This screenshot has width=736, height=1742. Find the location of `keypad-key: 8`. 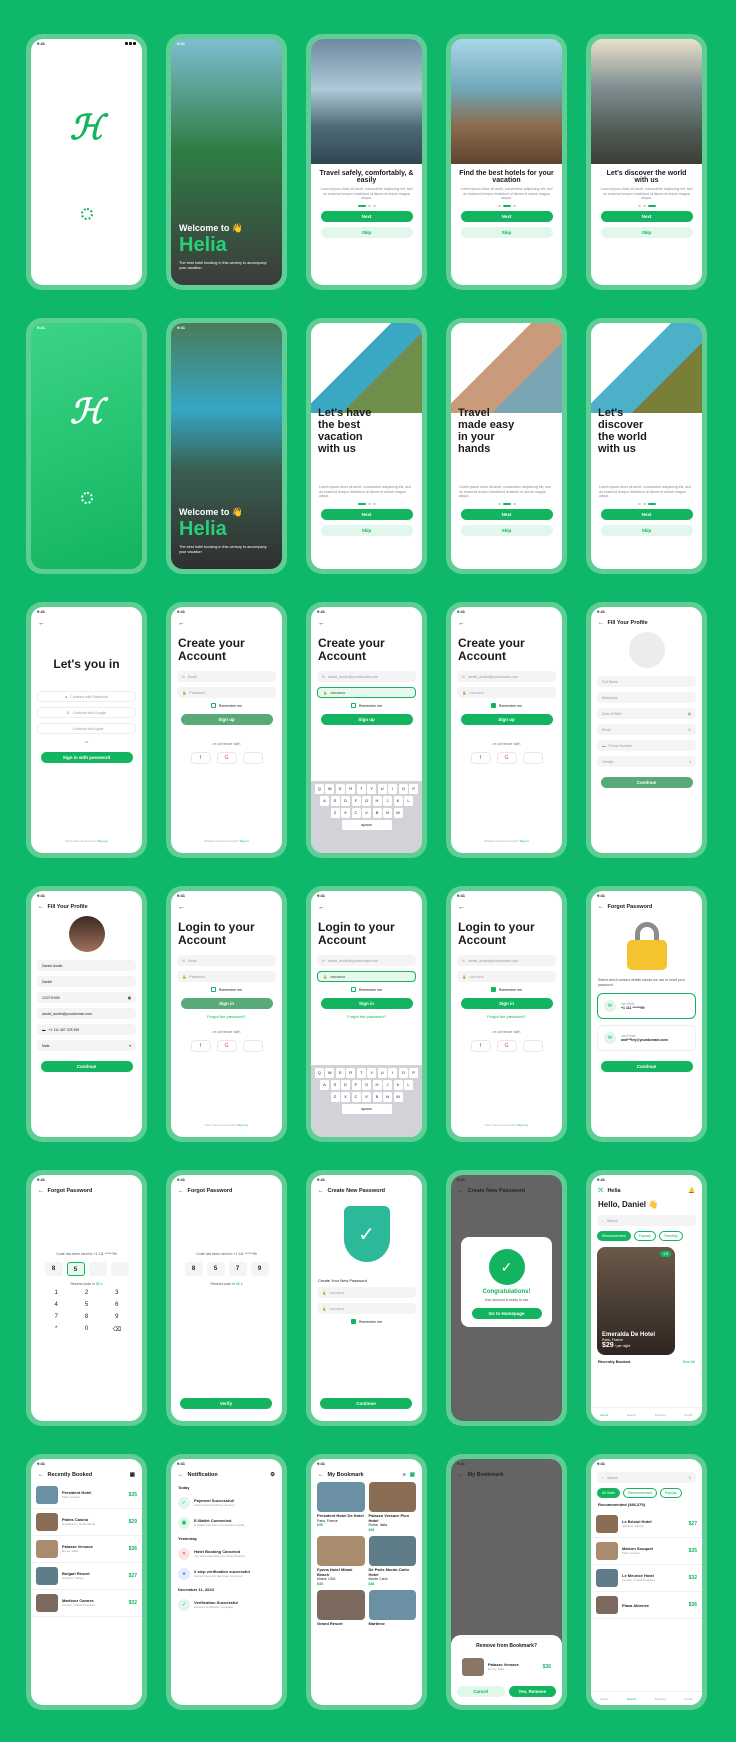

keypad-key: 8 is located at coordinates (86, 1317).